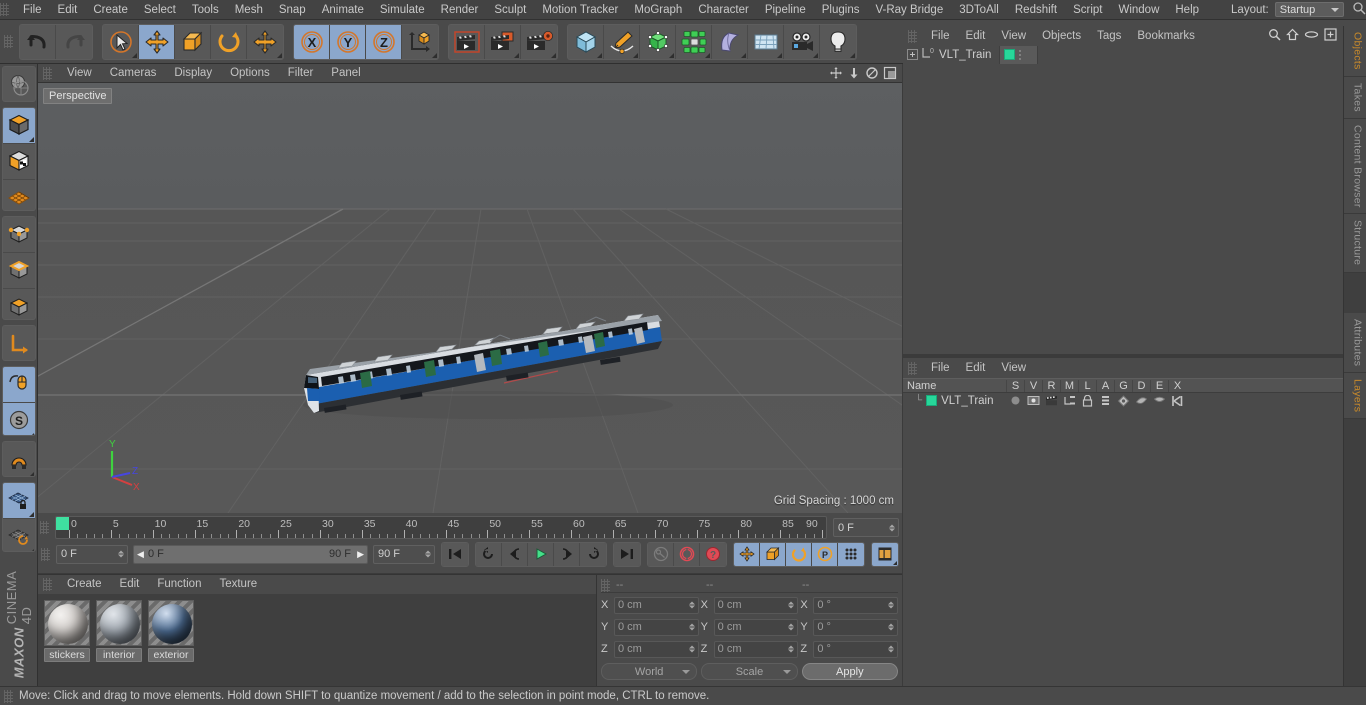  What do you see at coordinates (1051, 385) in the screenshot?
I see `column-header-r: R` at bounding box center [1051, 385].